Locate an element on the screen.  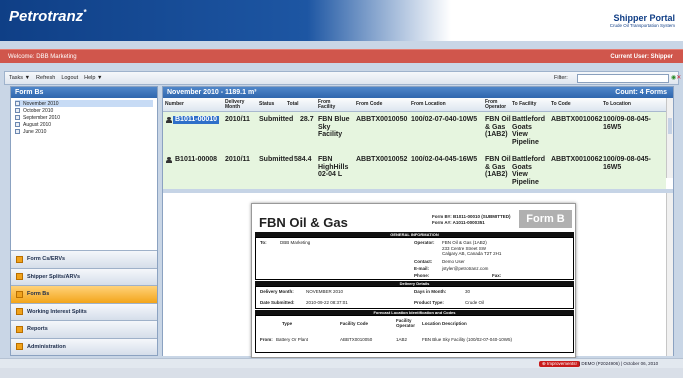
col-total: Total is located at coordinates (293, 104).